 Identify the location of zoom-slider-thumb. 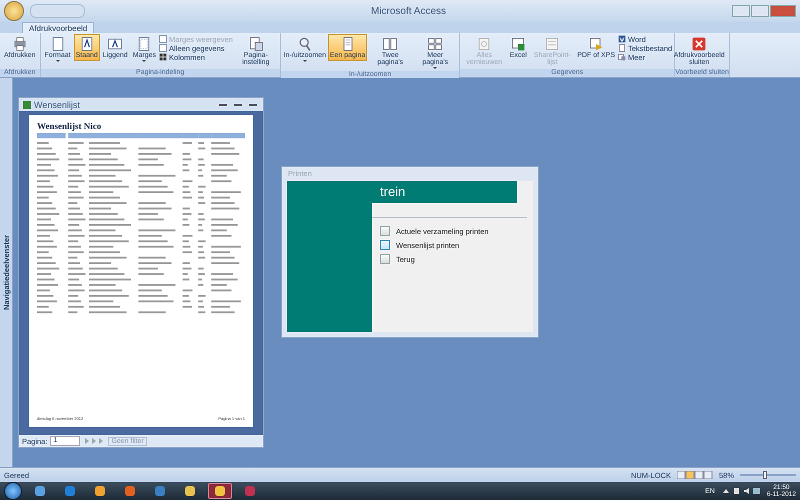
(765, 475).